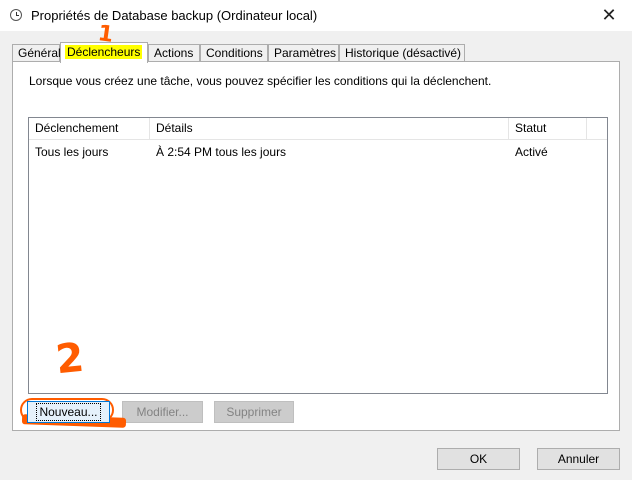  I want to click on list-header: Déclenchement Détails Statut, so click(318, 129).